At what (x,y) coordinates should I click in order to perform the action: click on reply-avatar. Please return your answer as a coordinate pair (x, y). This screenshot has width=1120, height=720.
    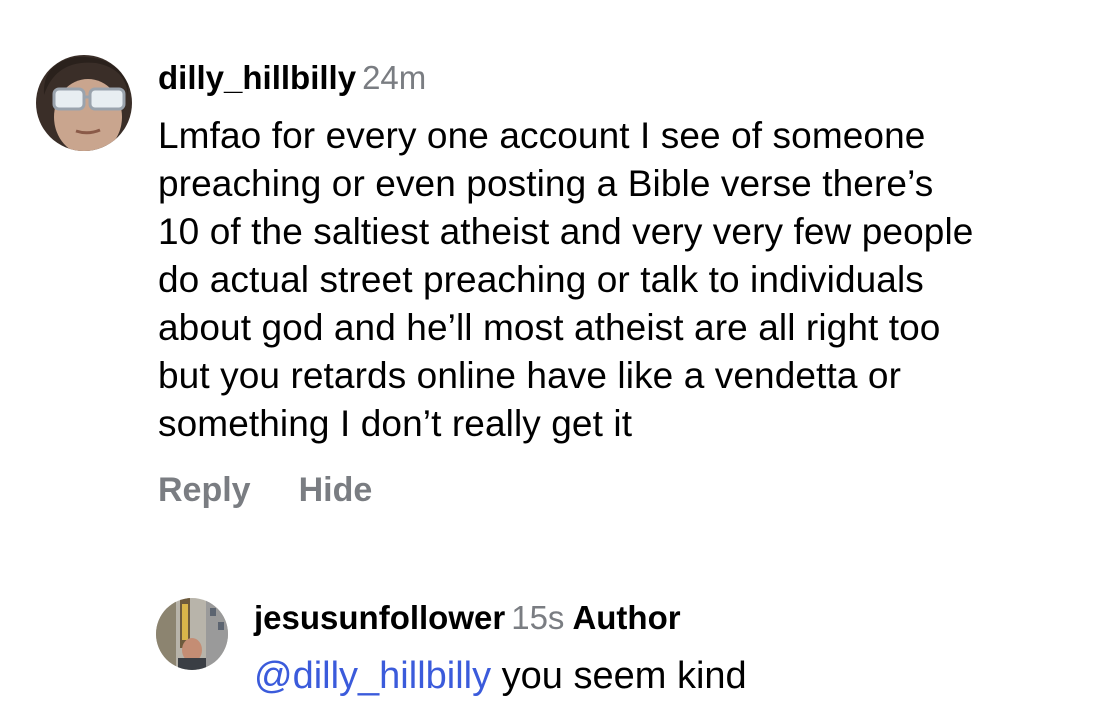
    Looking at the image, I should click on (192, 634).